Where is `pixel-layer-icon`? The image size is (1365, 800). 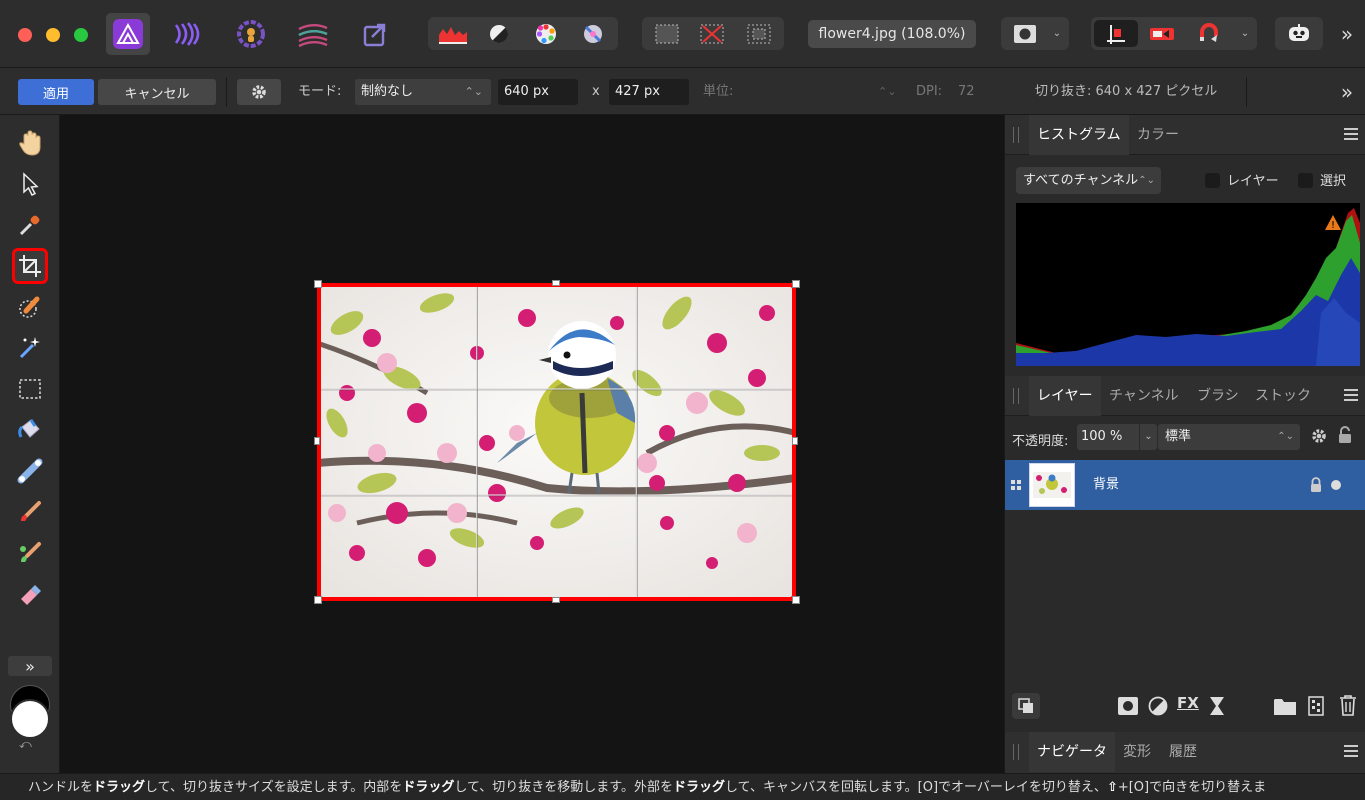 pixel-layer-icon is located at coordinates (1316, 706).